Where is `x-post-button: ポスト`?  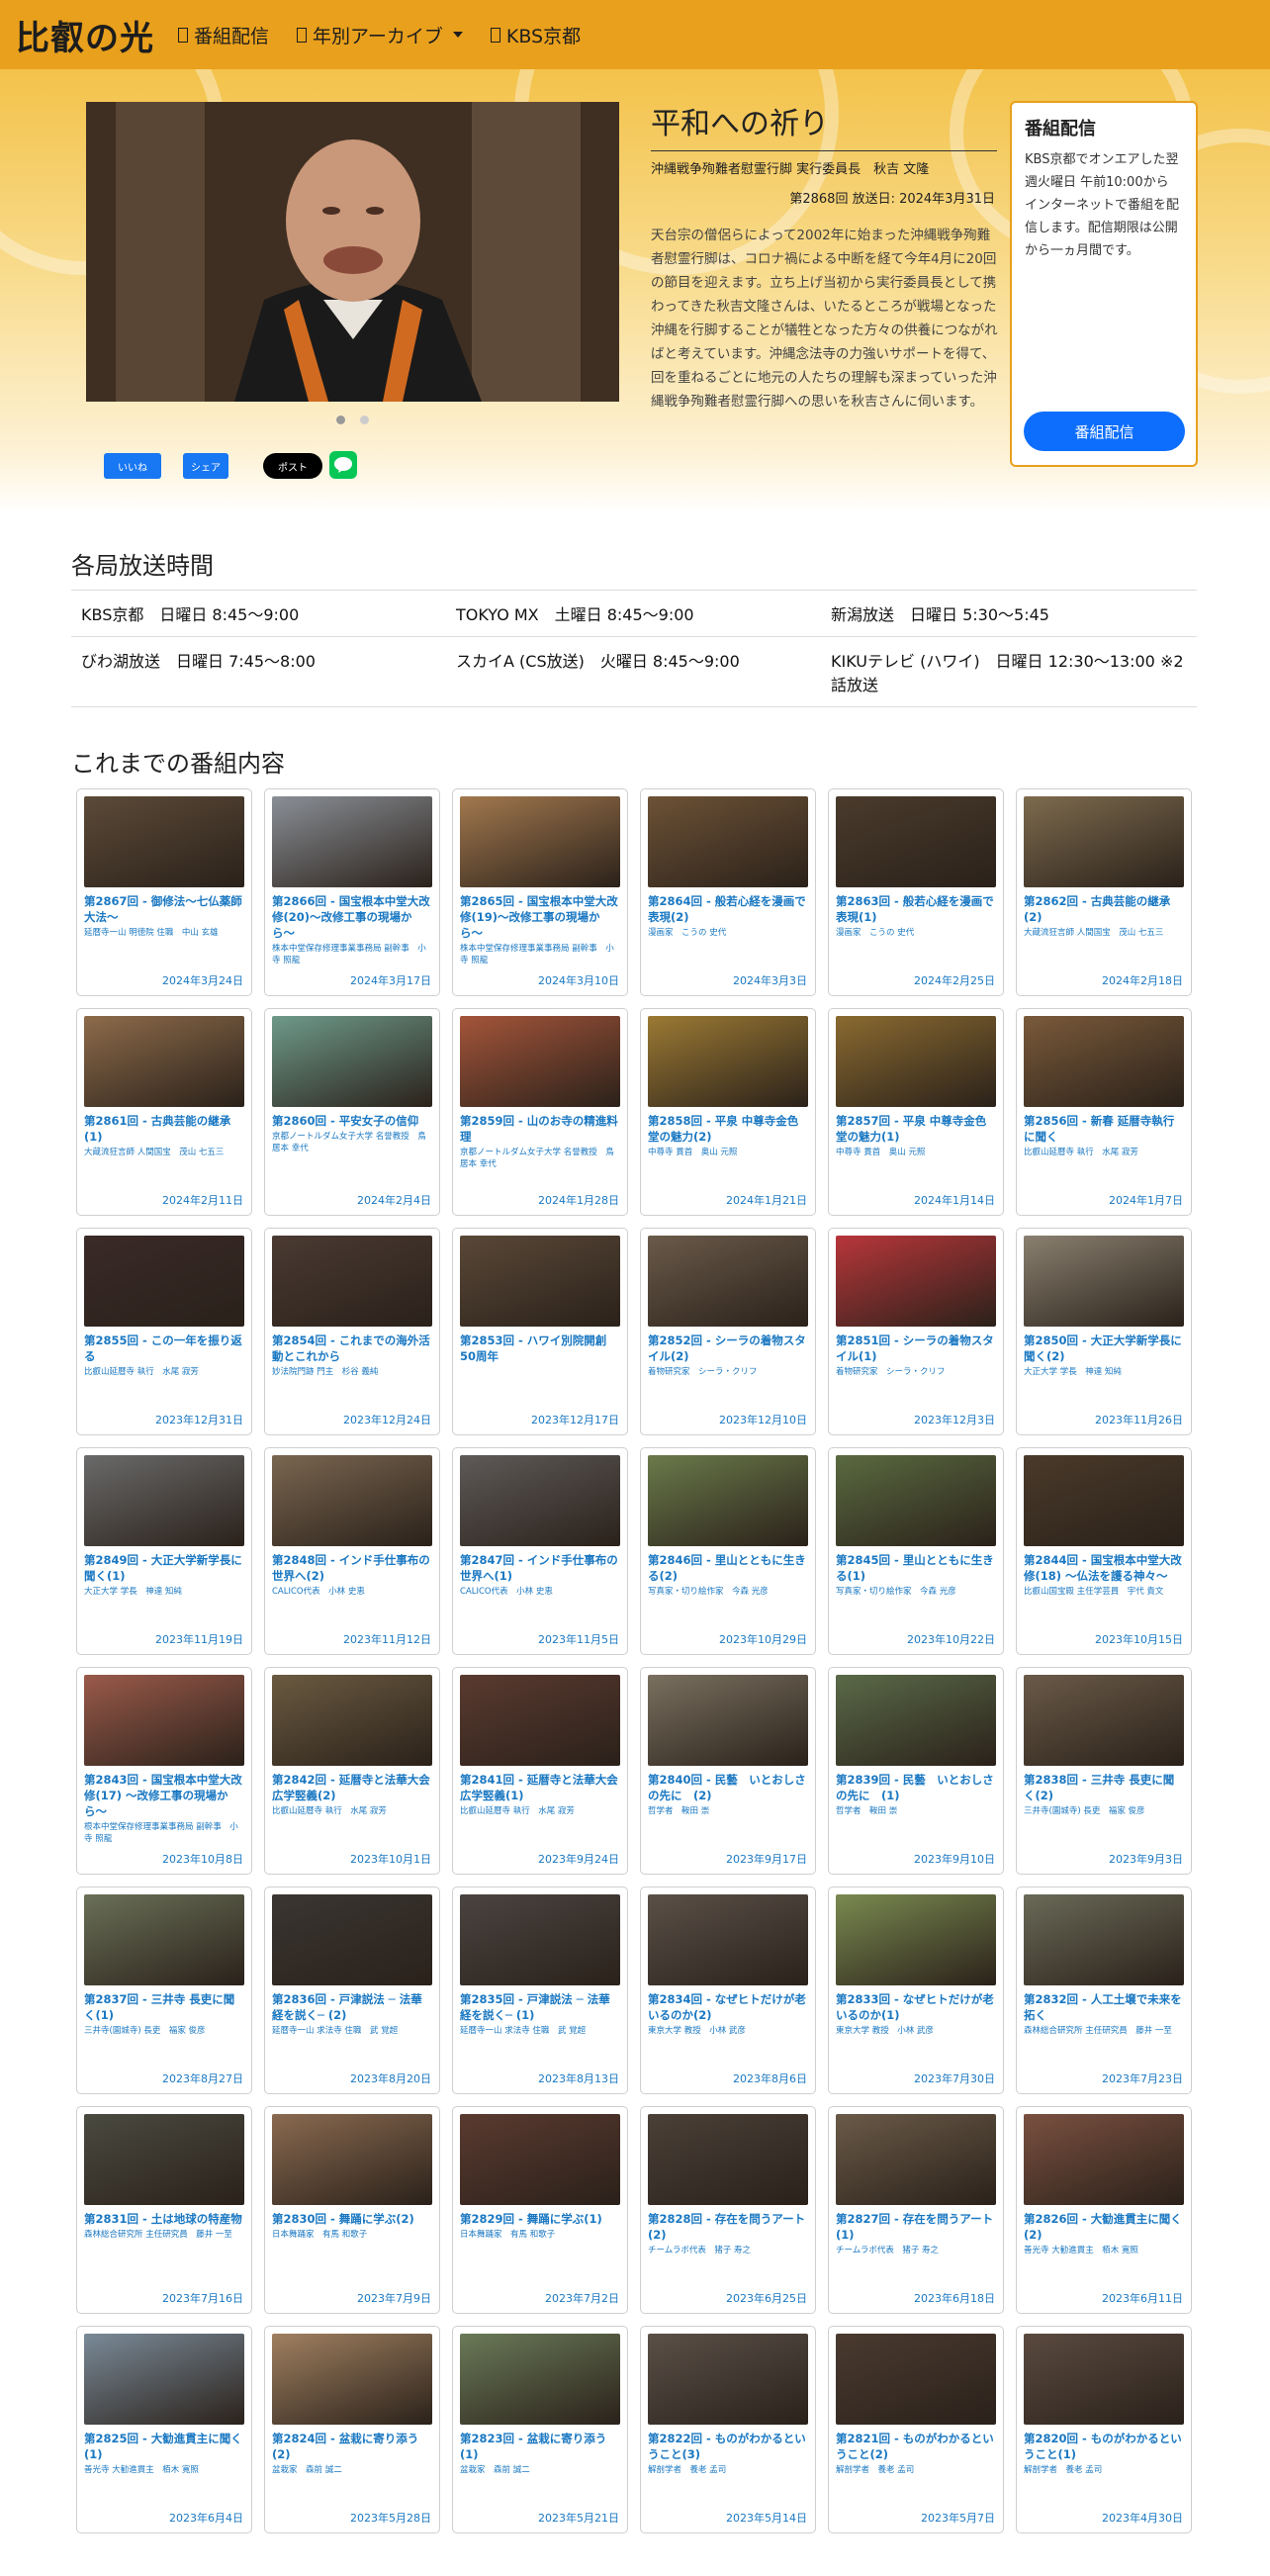
x-post-button: ポスト is located at coordinates (292, 466).